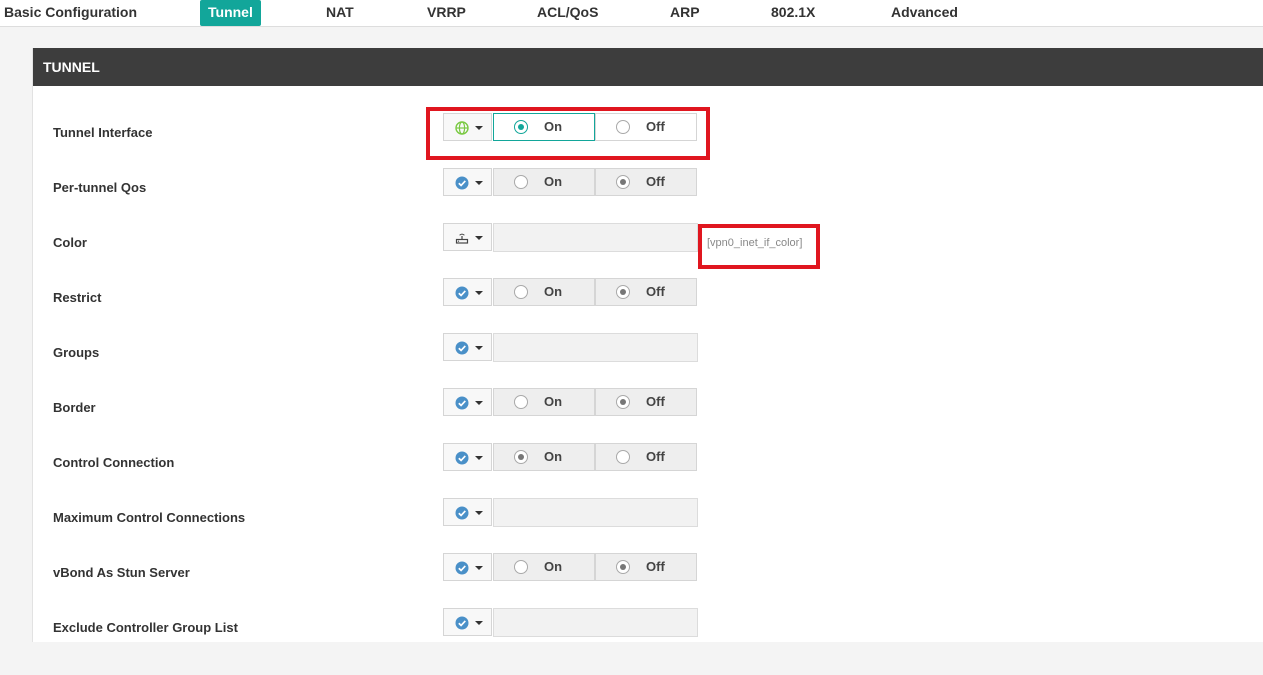 This screenshot has width=1263, height=675. What do you see at coordinates (759, 246) in the screenshot?
I see `highlight-box-color-variable` at bounding box center [759, 246].